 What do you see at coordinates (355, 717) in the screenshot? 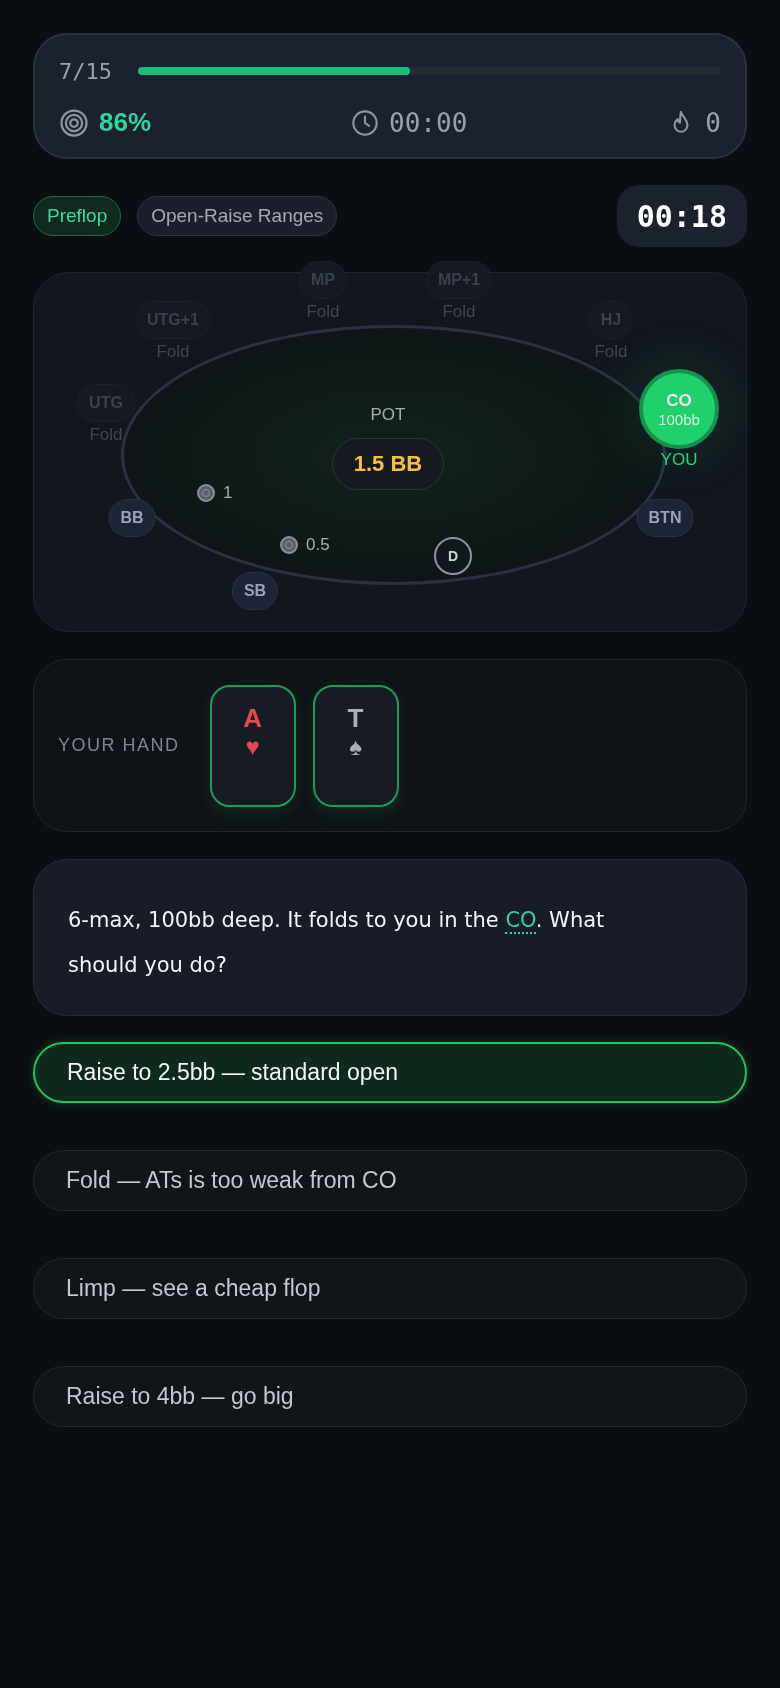
I see `card-rank: T` at bounding box center [355, 717].